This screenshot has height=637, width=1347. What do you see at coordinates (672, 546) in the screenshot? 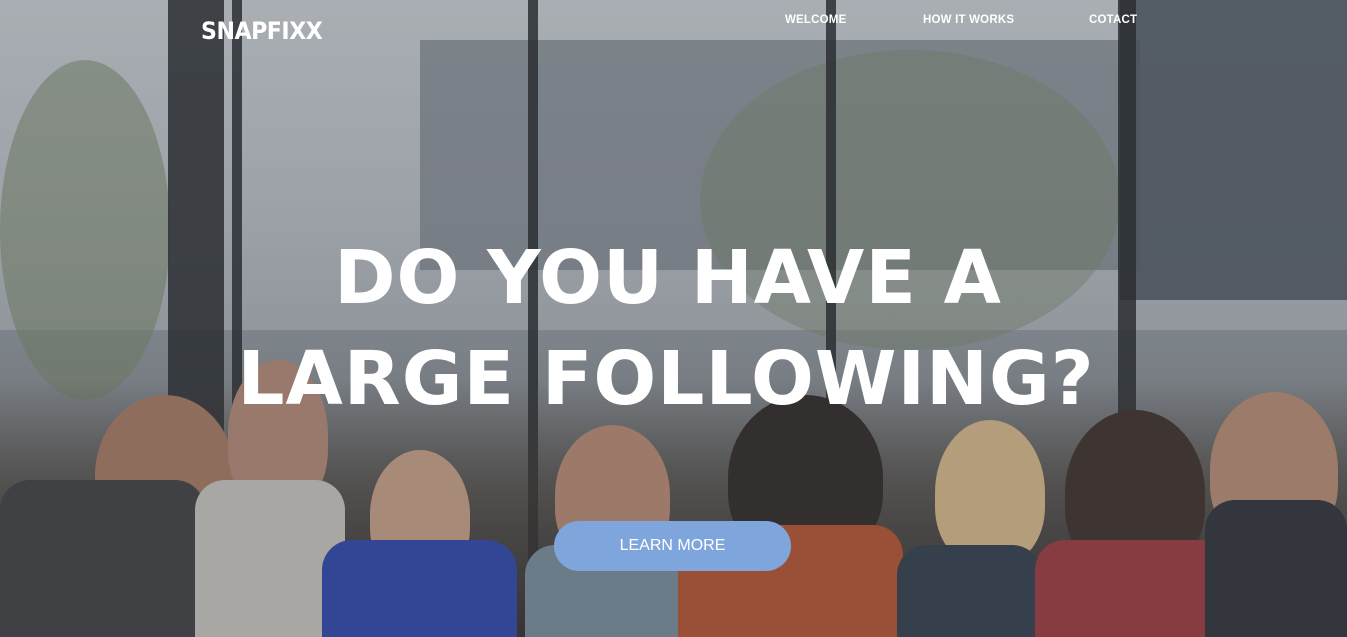
I see `learn-more-button: LEARN MORE` at bounding box center [672, 546].